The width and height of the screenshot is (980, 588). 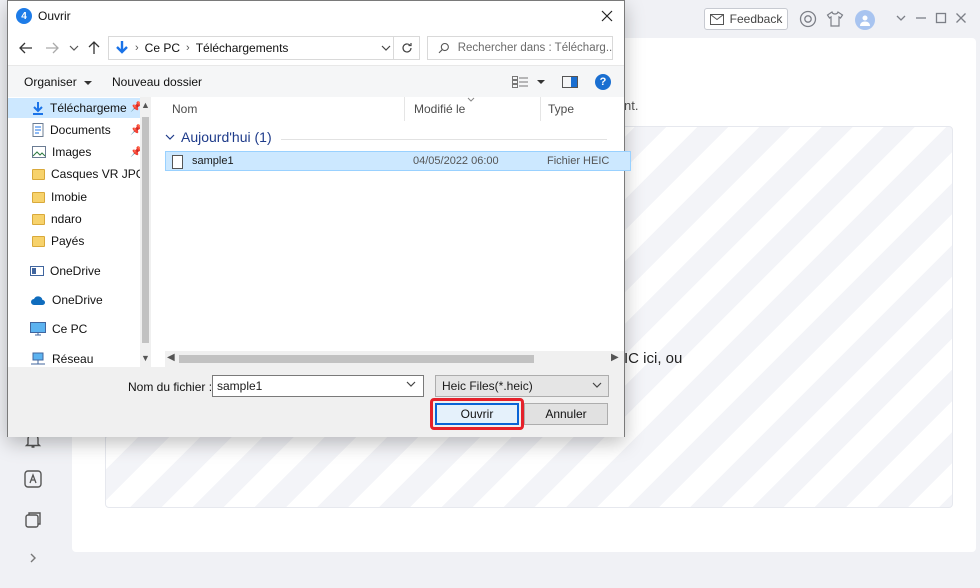 What do you see at coordinates (631, 105) in the screenshot?
I see `app-hint-text: nt.` at bounding box center [631, 105].